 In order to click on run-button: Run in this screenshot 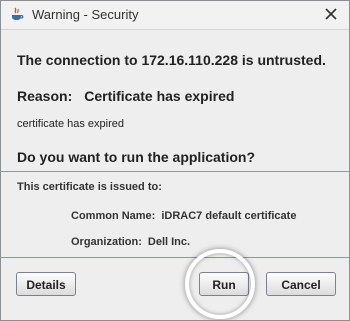, I will do `click(224, 284)`.